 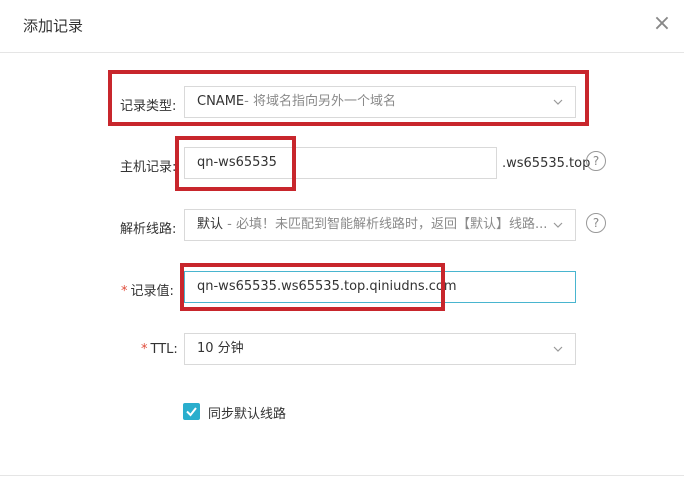 I want to click on check-icon, so click(x=191, y=412).